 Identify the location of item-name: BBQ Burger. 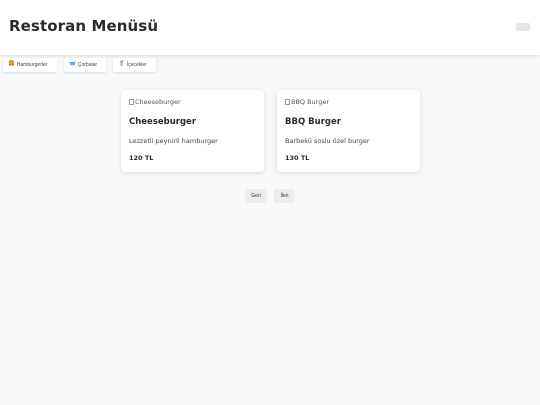
(313, 122).